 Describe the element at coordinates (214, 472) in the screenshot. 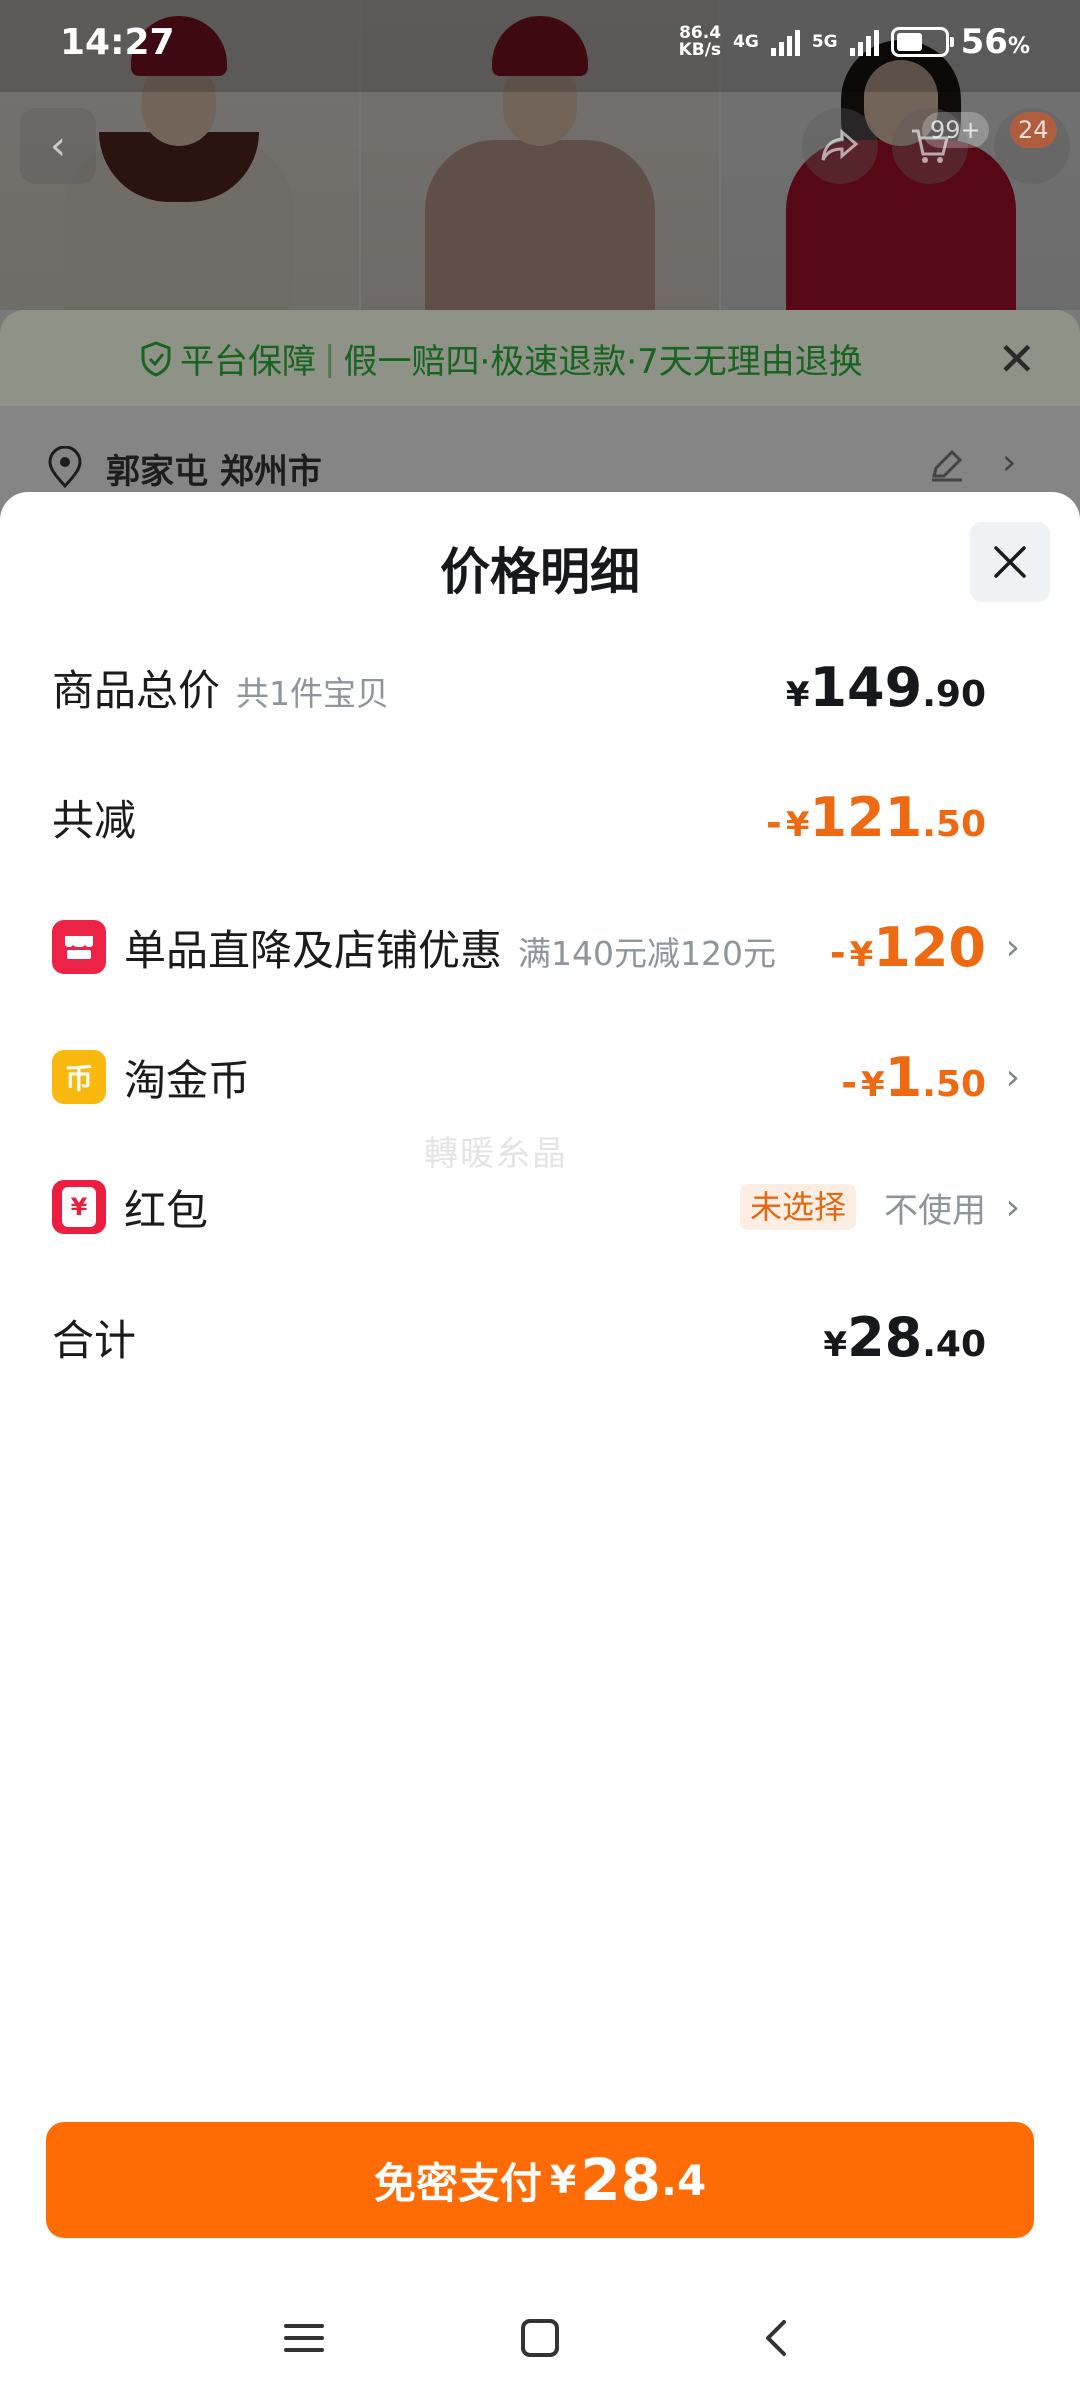

I see `address-text: 郭家屯 郑州市` at that location.